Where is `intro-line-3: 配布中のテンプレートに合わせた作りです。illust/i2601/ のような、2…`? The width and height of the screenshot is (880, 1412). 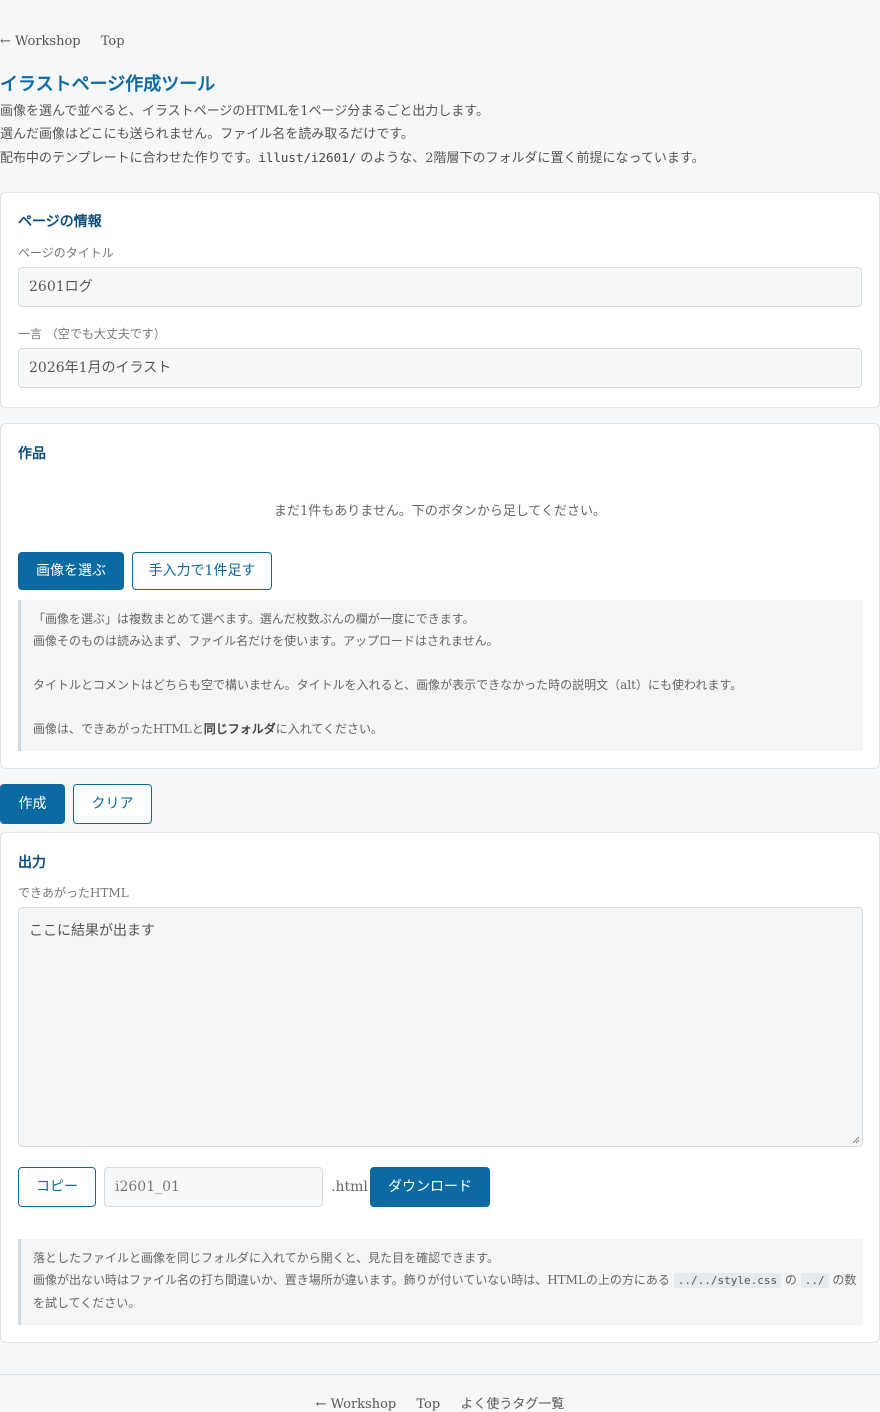
intro-line-3: 配布中のテンプレートに合わせた作りです。illust/i2601/ のような、2… is located at coordinates (352, 158).